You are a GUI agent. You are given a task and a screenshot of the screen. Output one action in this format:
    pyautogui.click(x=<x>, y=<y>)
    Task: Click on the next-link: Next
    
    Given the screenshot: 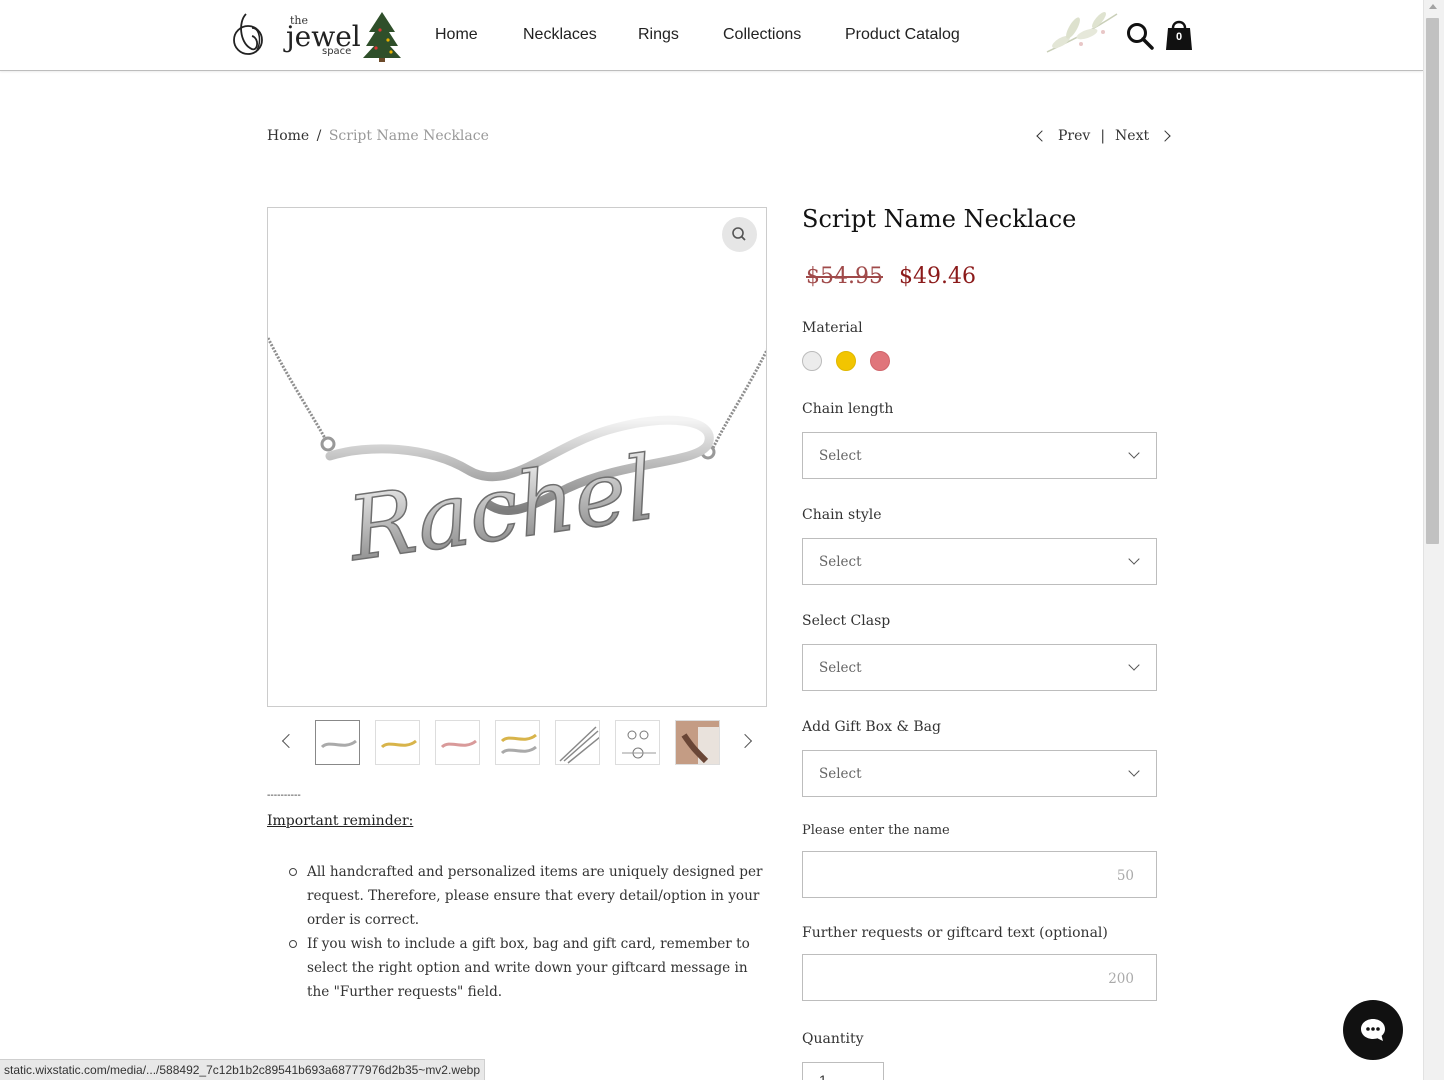 What is the action you would take?
    pyautogui.click(x=1132, y=136)
    